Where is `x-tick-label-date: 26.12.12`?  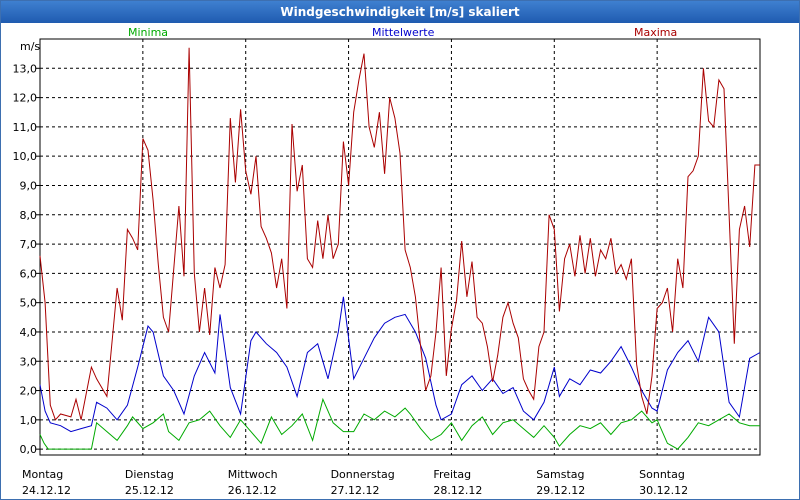
x-tick-label-date: 26.12.12 is located at coordinates (252, 490).